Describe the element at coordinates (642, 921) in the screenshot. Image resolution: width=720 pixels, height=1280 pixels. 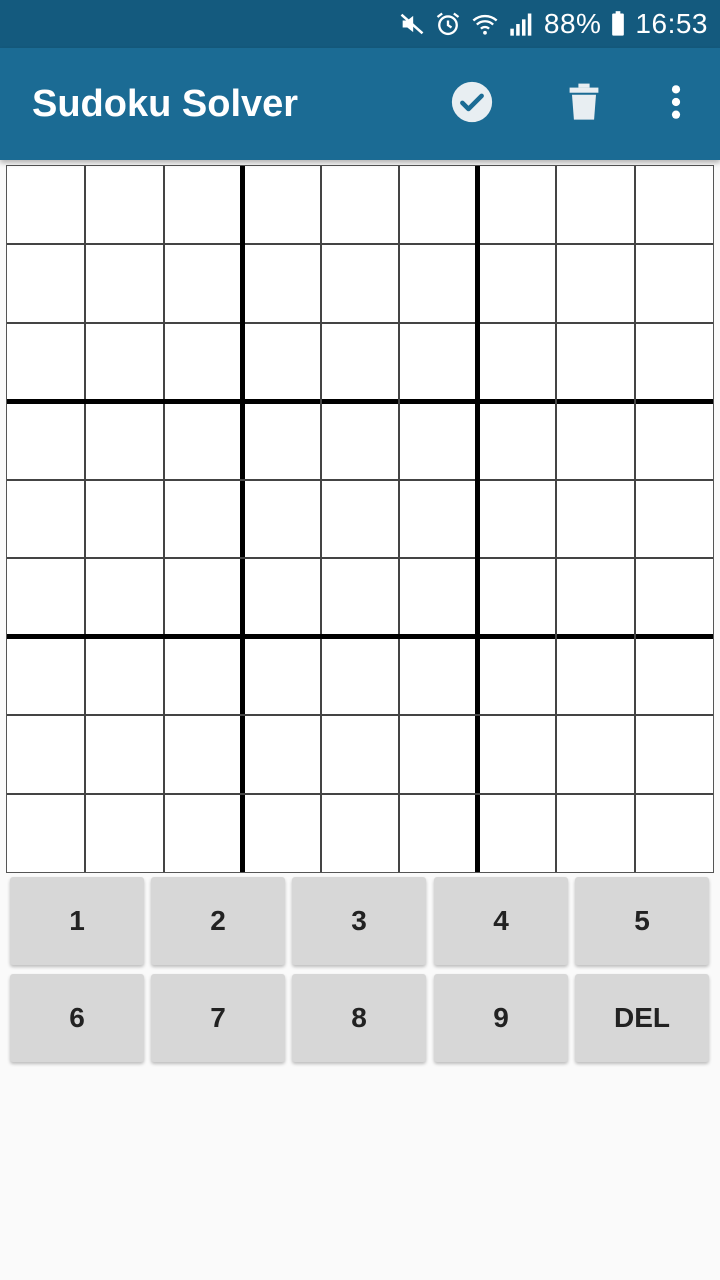
I see `key-5: 5` at that location.